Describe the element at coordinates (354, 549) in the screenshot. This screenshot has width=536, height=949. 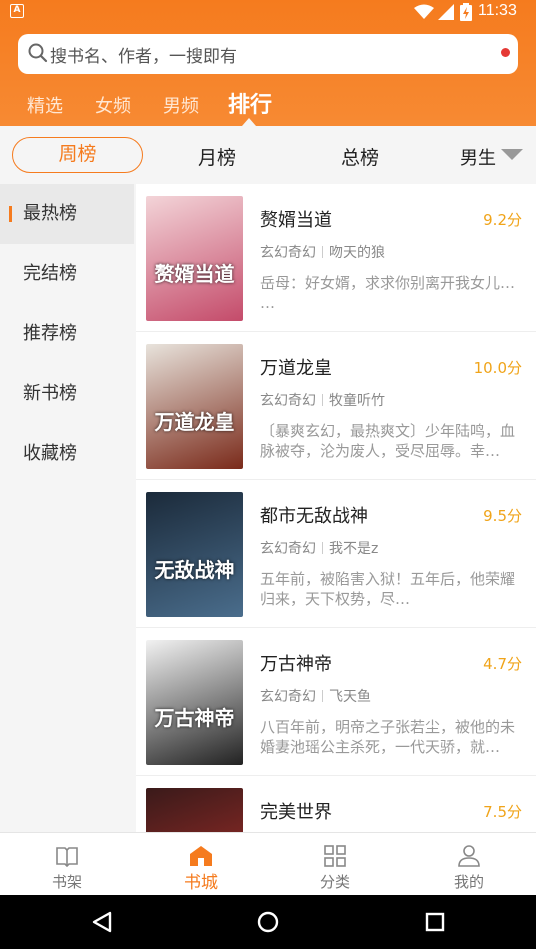
I see `book-author: 我不是z` at that location.